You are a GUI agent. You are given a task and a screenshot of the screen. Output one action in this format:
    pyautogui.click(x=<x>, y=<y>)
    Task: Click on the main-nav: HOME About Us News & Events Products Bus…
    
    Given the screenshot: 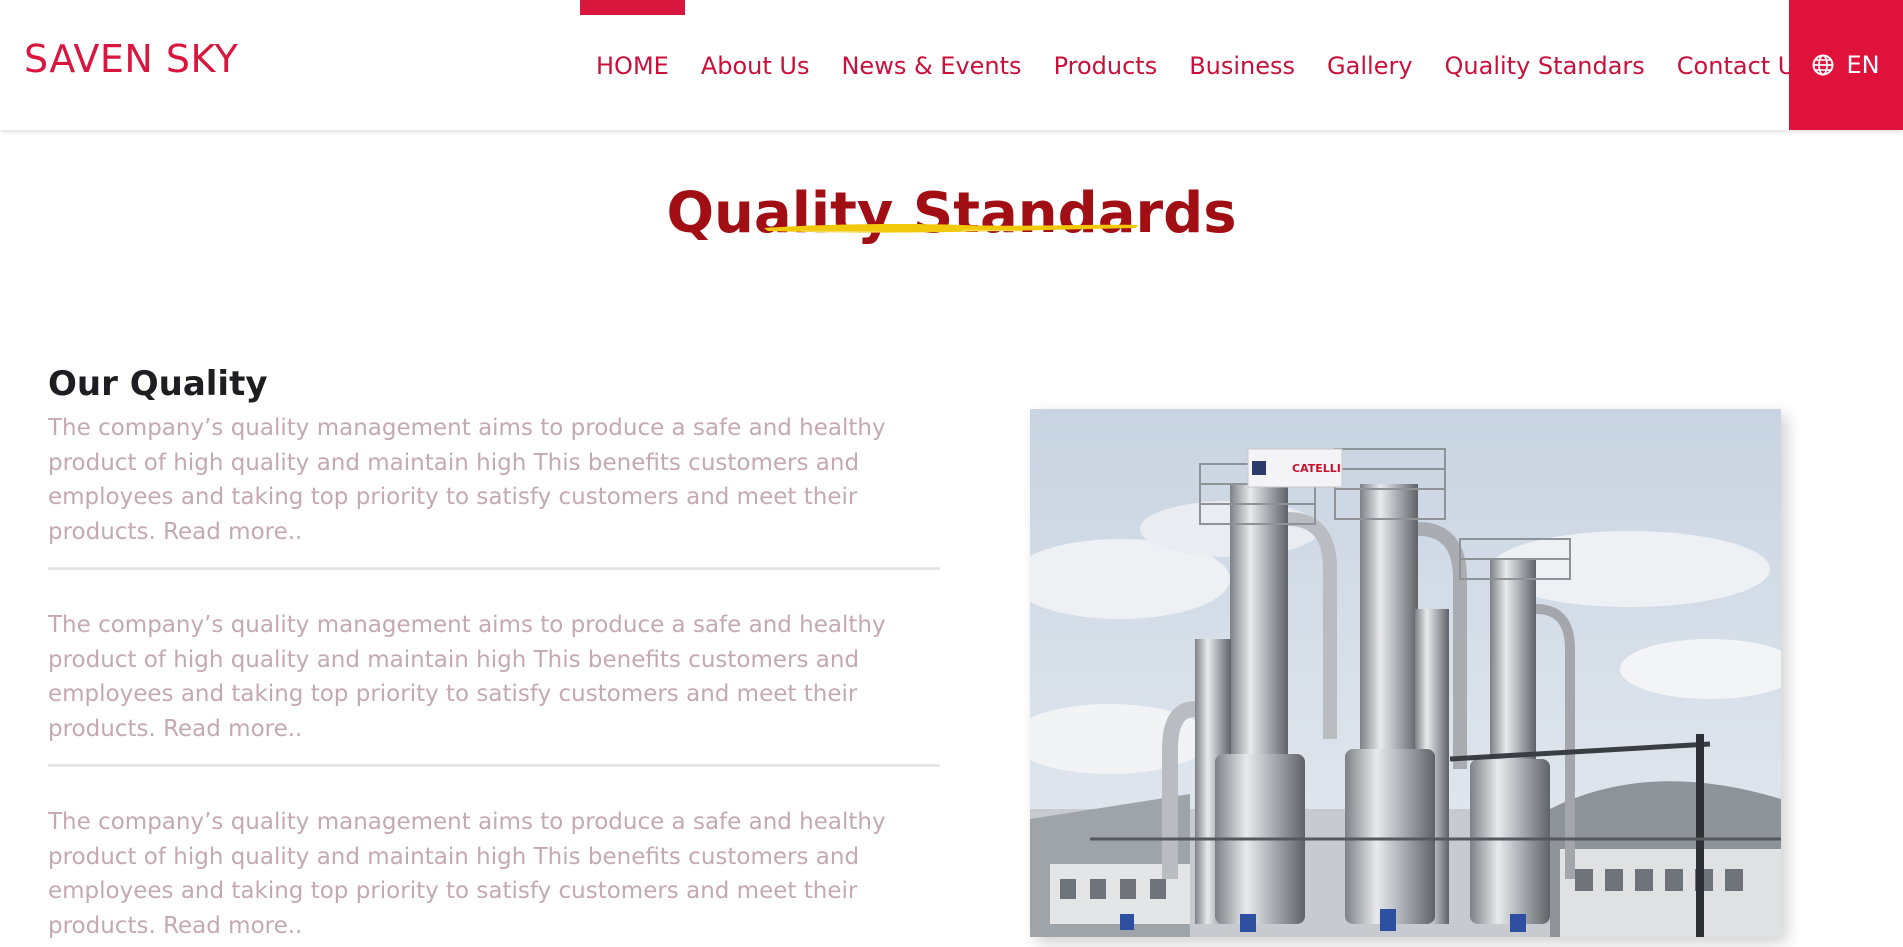 What is the action you would take?
    pyautogui.click(x=1202, y=65)
    